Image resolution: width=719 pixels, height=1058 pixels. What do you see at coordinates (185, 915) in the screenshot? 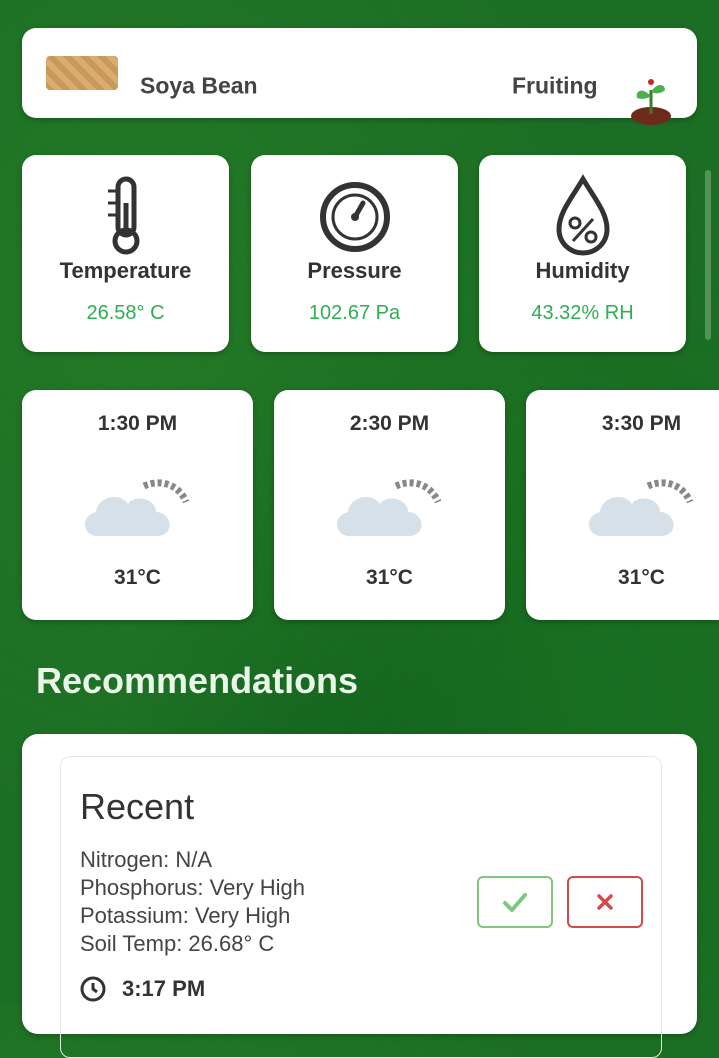
I see `potassium-line: Potassium: Very High` at bounding box center [185, 915].